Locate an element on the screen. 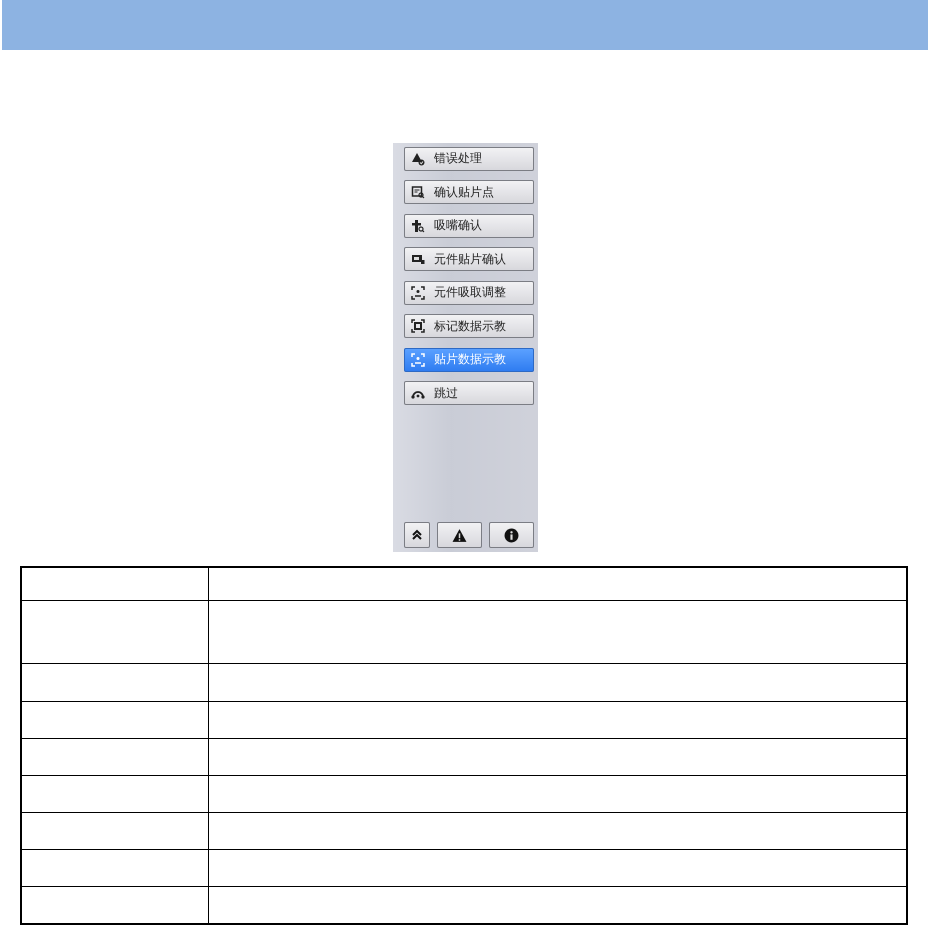 This screenshot has height=925, width=930. panel-button: 错误处理 is located at coordinates (469, 158).